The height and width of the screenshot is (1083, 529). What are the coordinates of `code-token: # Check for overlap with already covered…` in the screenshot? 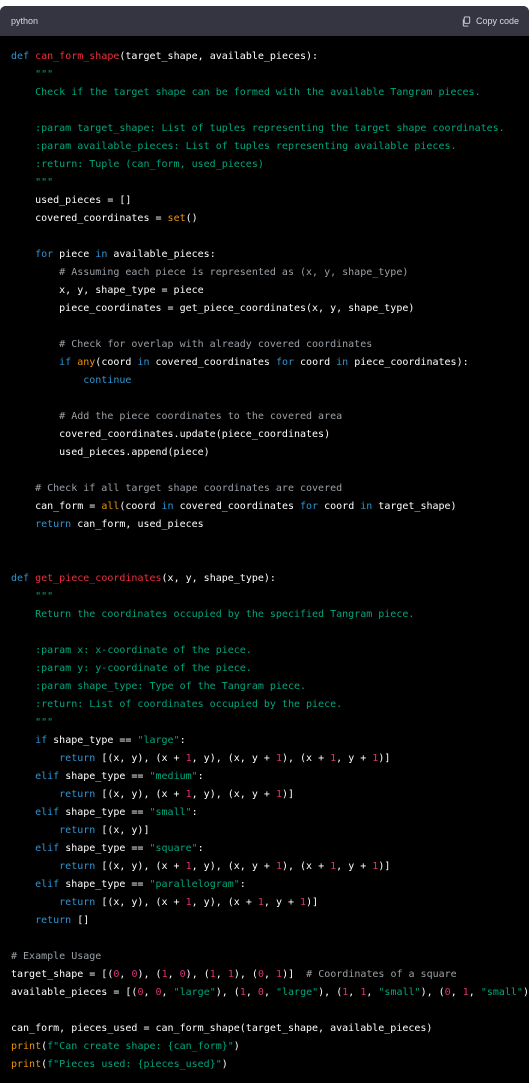 It's located at (192, 344).